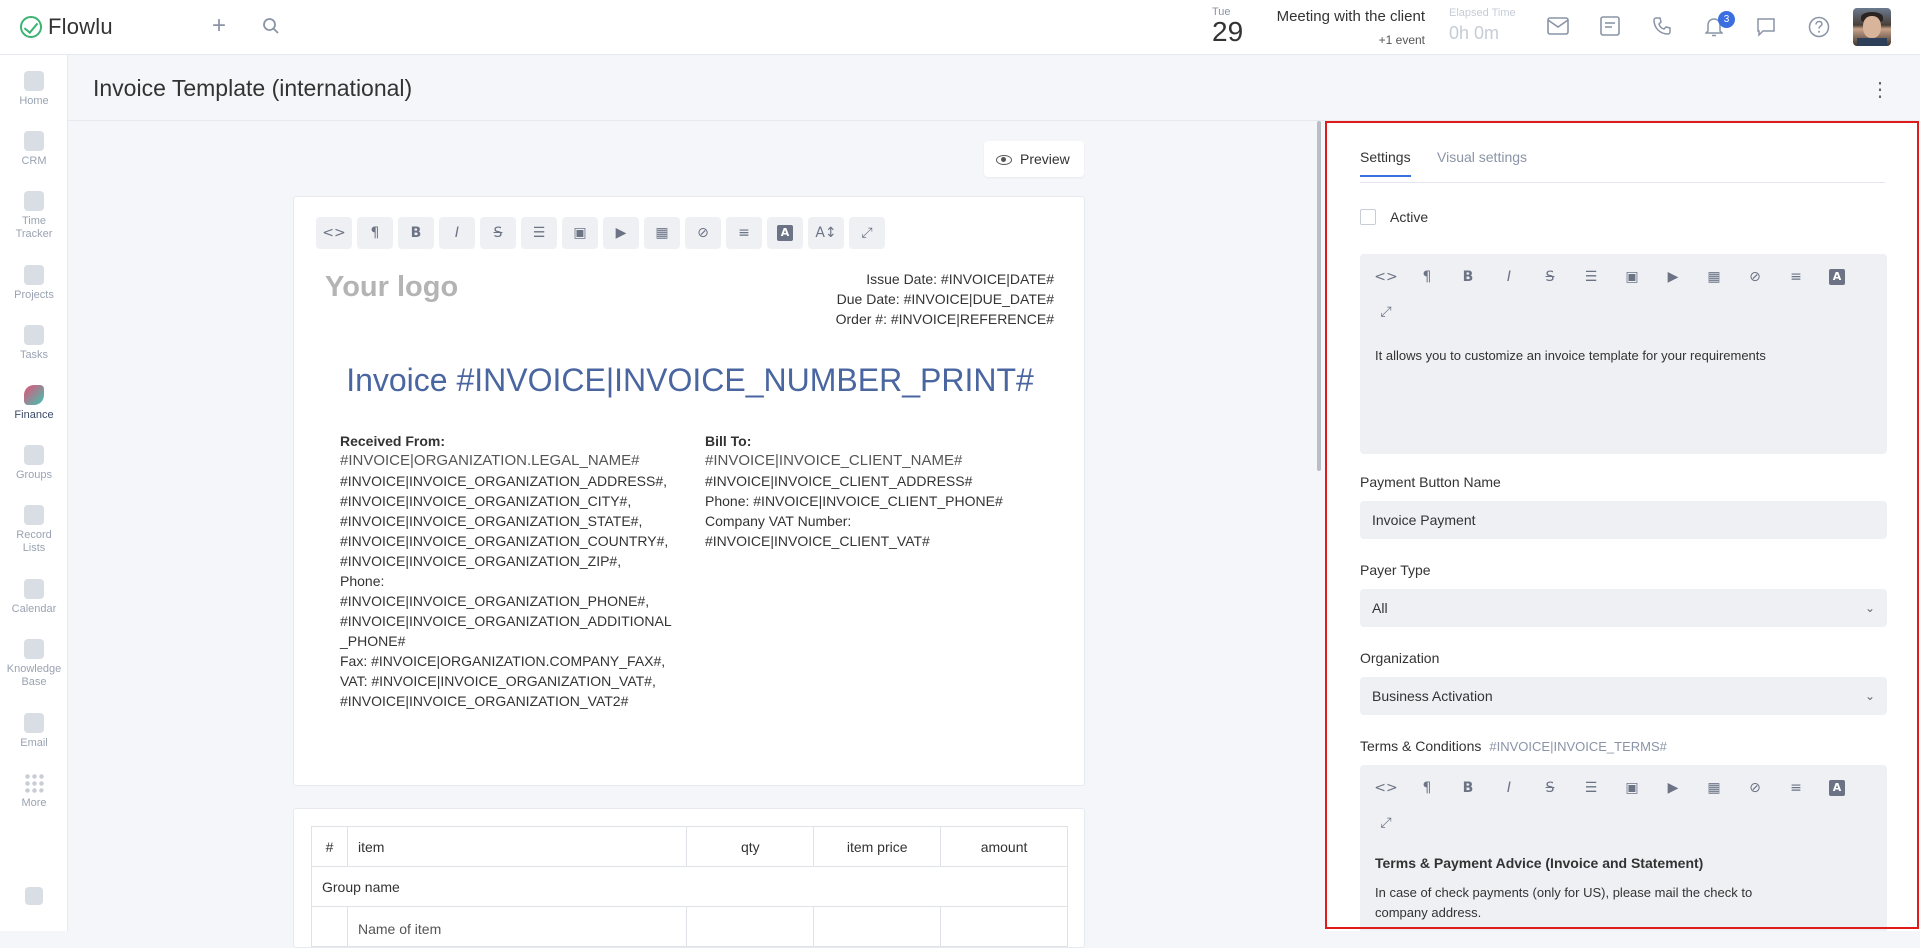  I want to click on terms-variable-hint: #INVOICE|INVOICE_TERMS#, so click(1577, 746).